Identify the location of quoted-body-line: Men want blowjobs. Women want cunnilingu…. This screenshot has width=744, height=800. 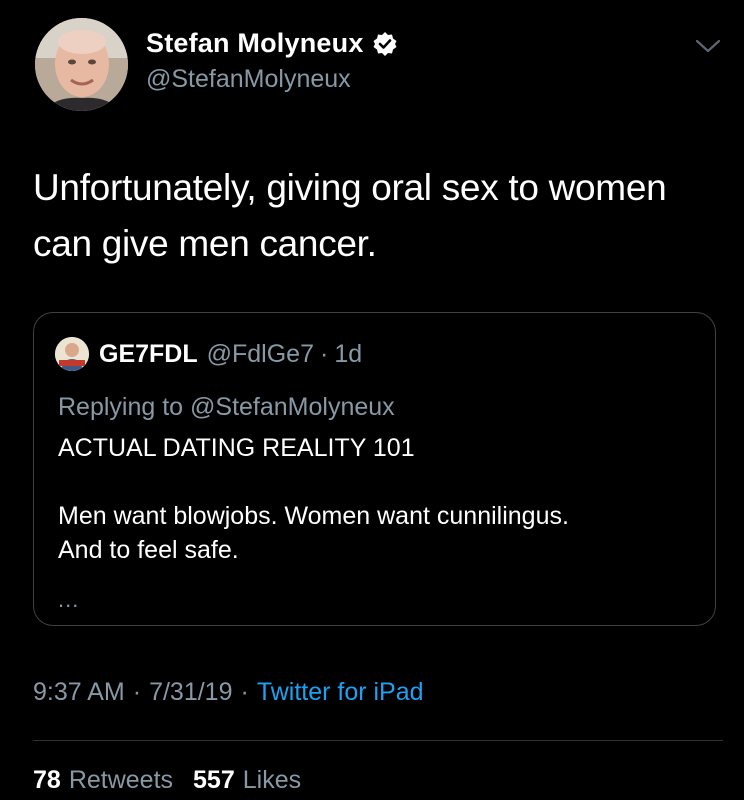
(313, 516).